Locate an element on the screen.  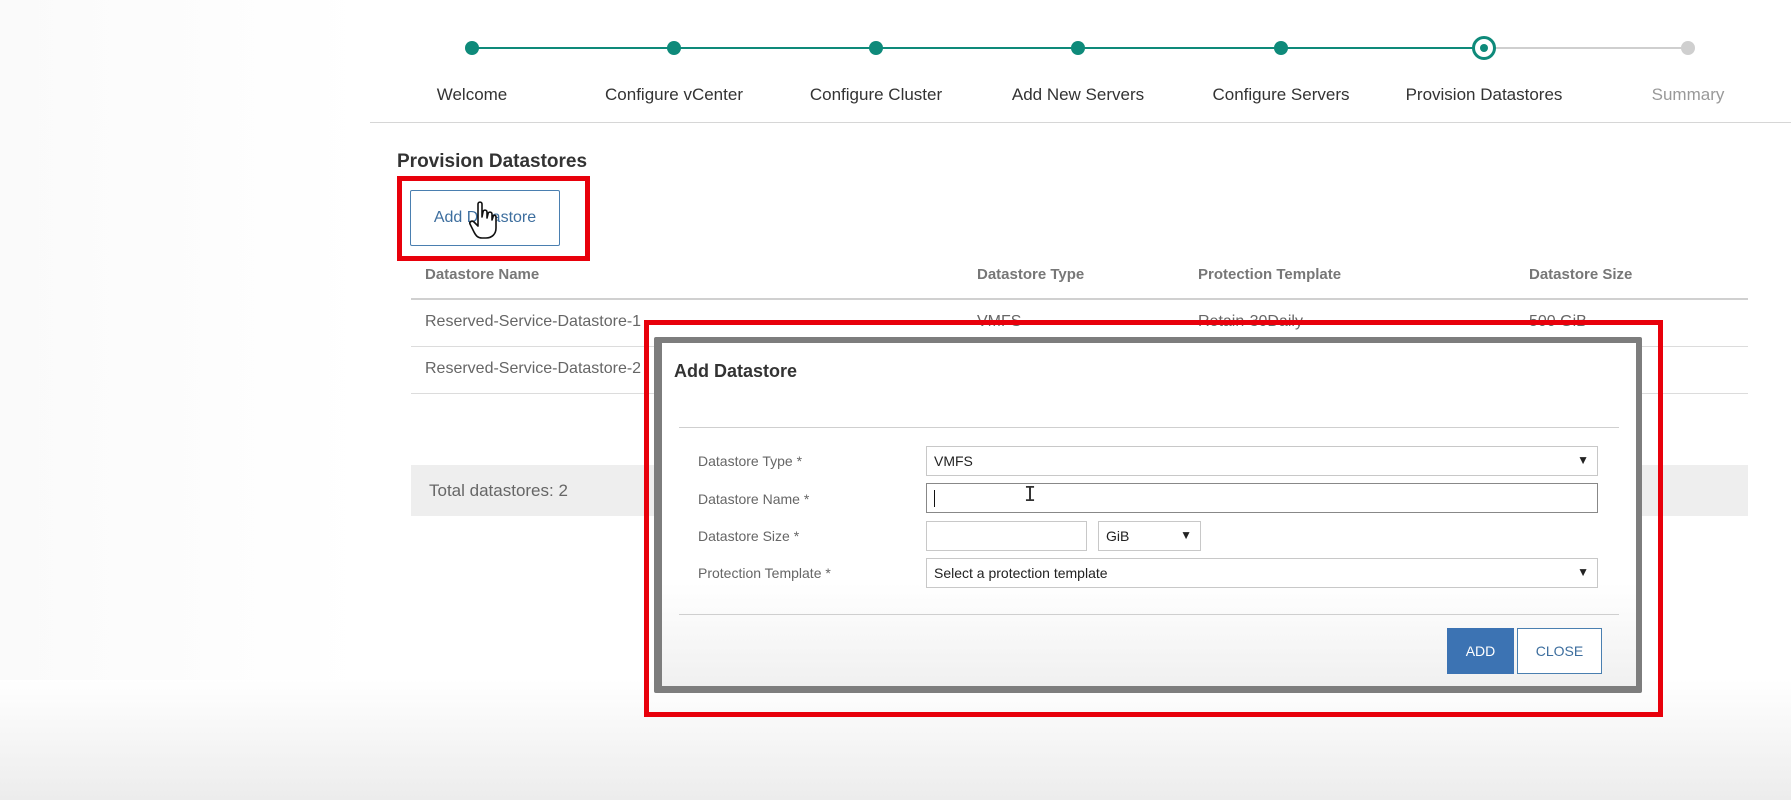
step-label-summary: Summary is located at coordinates (1688, 94).